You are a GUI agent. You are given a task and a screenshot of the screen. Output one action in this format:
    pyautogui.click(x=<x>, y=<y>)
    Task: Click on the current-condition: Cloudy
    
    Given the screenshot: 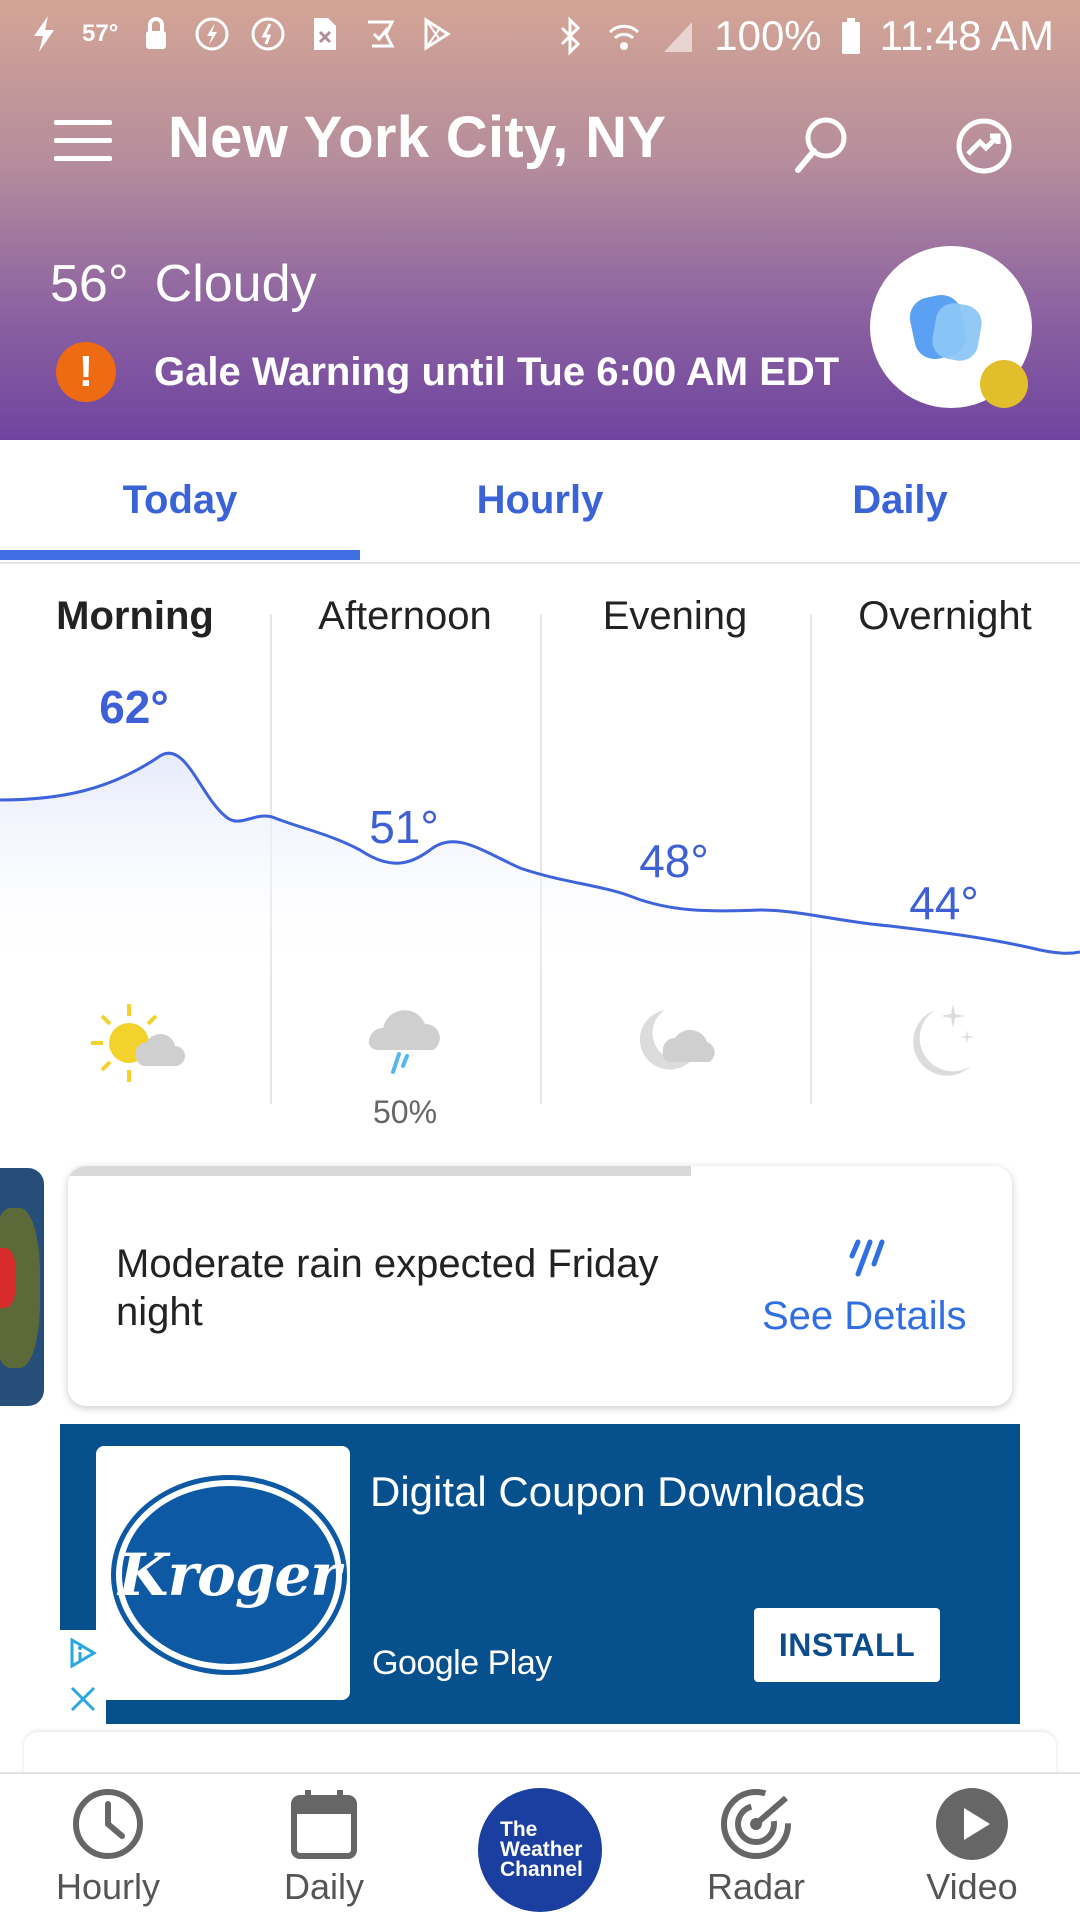 What is the action you would take?
    pyautogui.click(x=235, y=284)
    